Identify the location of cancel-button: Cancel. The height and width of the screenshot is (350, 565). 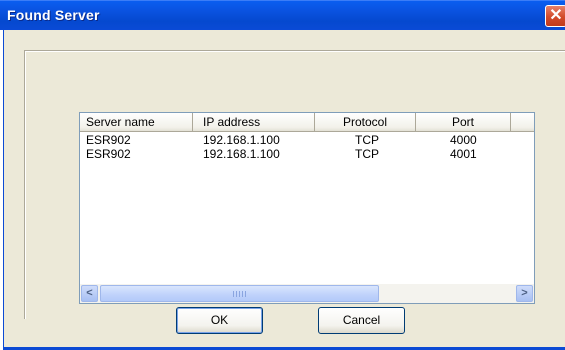
(361, 320).